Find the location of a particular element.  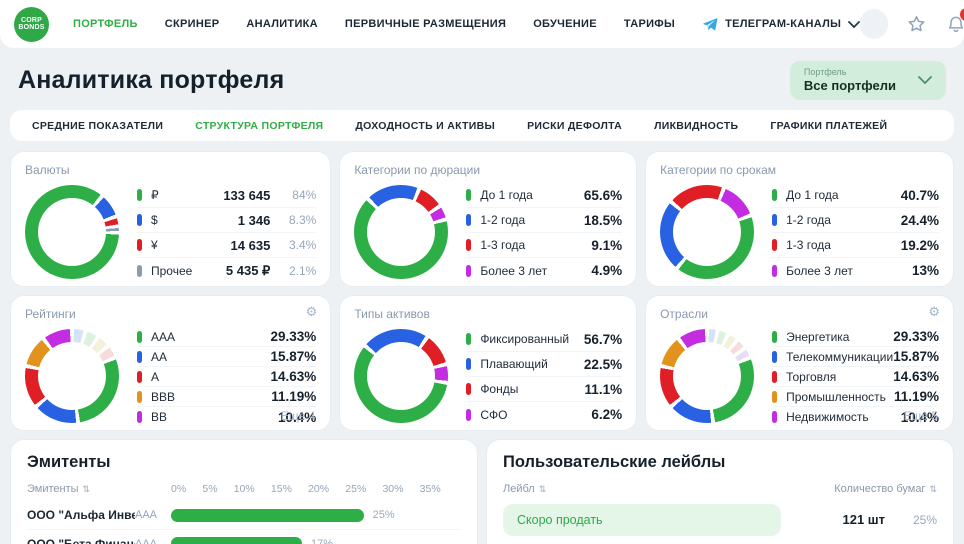

tab: СРЕДНИЕ ПОКАЗАТЕЛИ is located at coordinates (97, 126).